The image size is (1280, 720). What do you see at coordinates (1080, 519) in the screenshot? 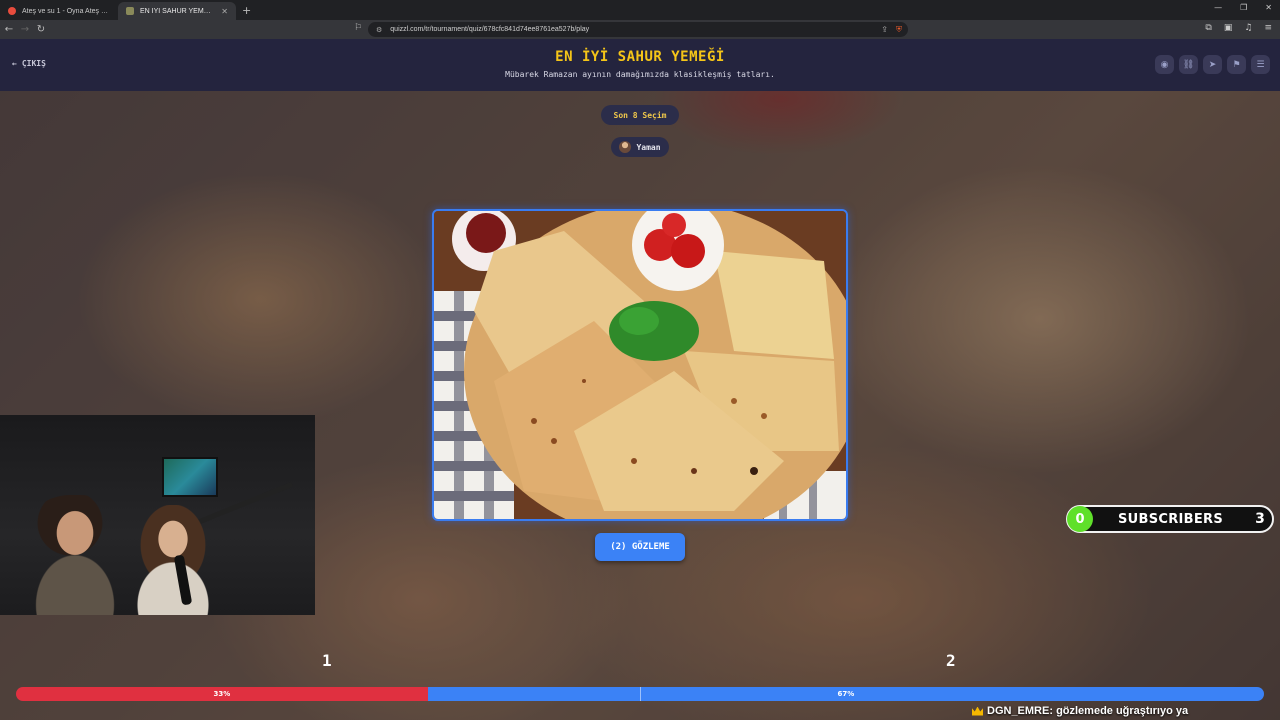
I see `subscriber-count-left: 0` at bounding box center [1080, 519].